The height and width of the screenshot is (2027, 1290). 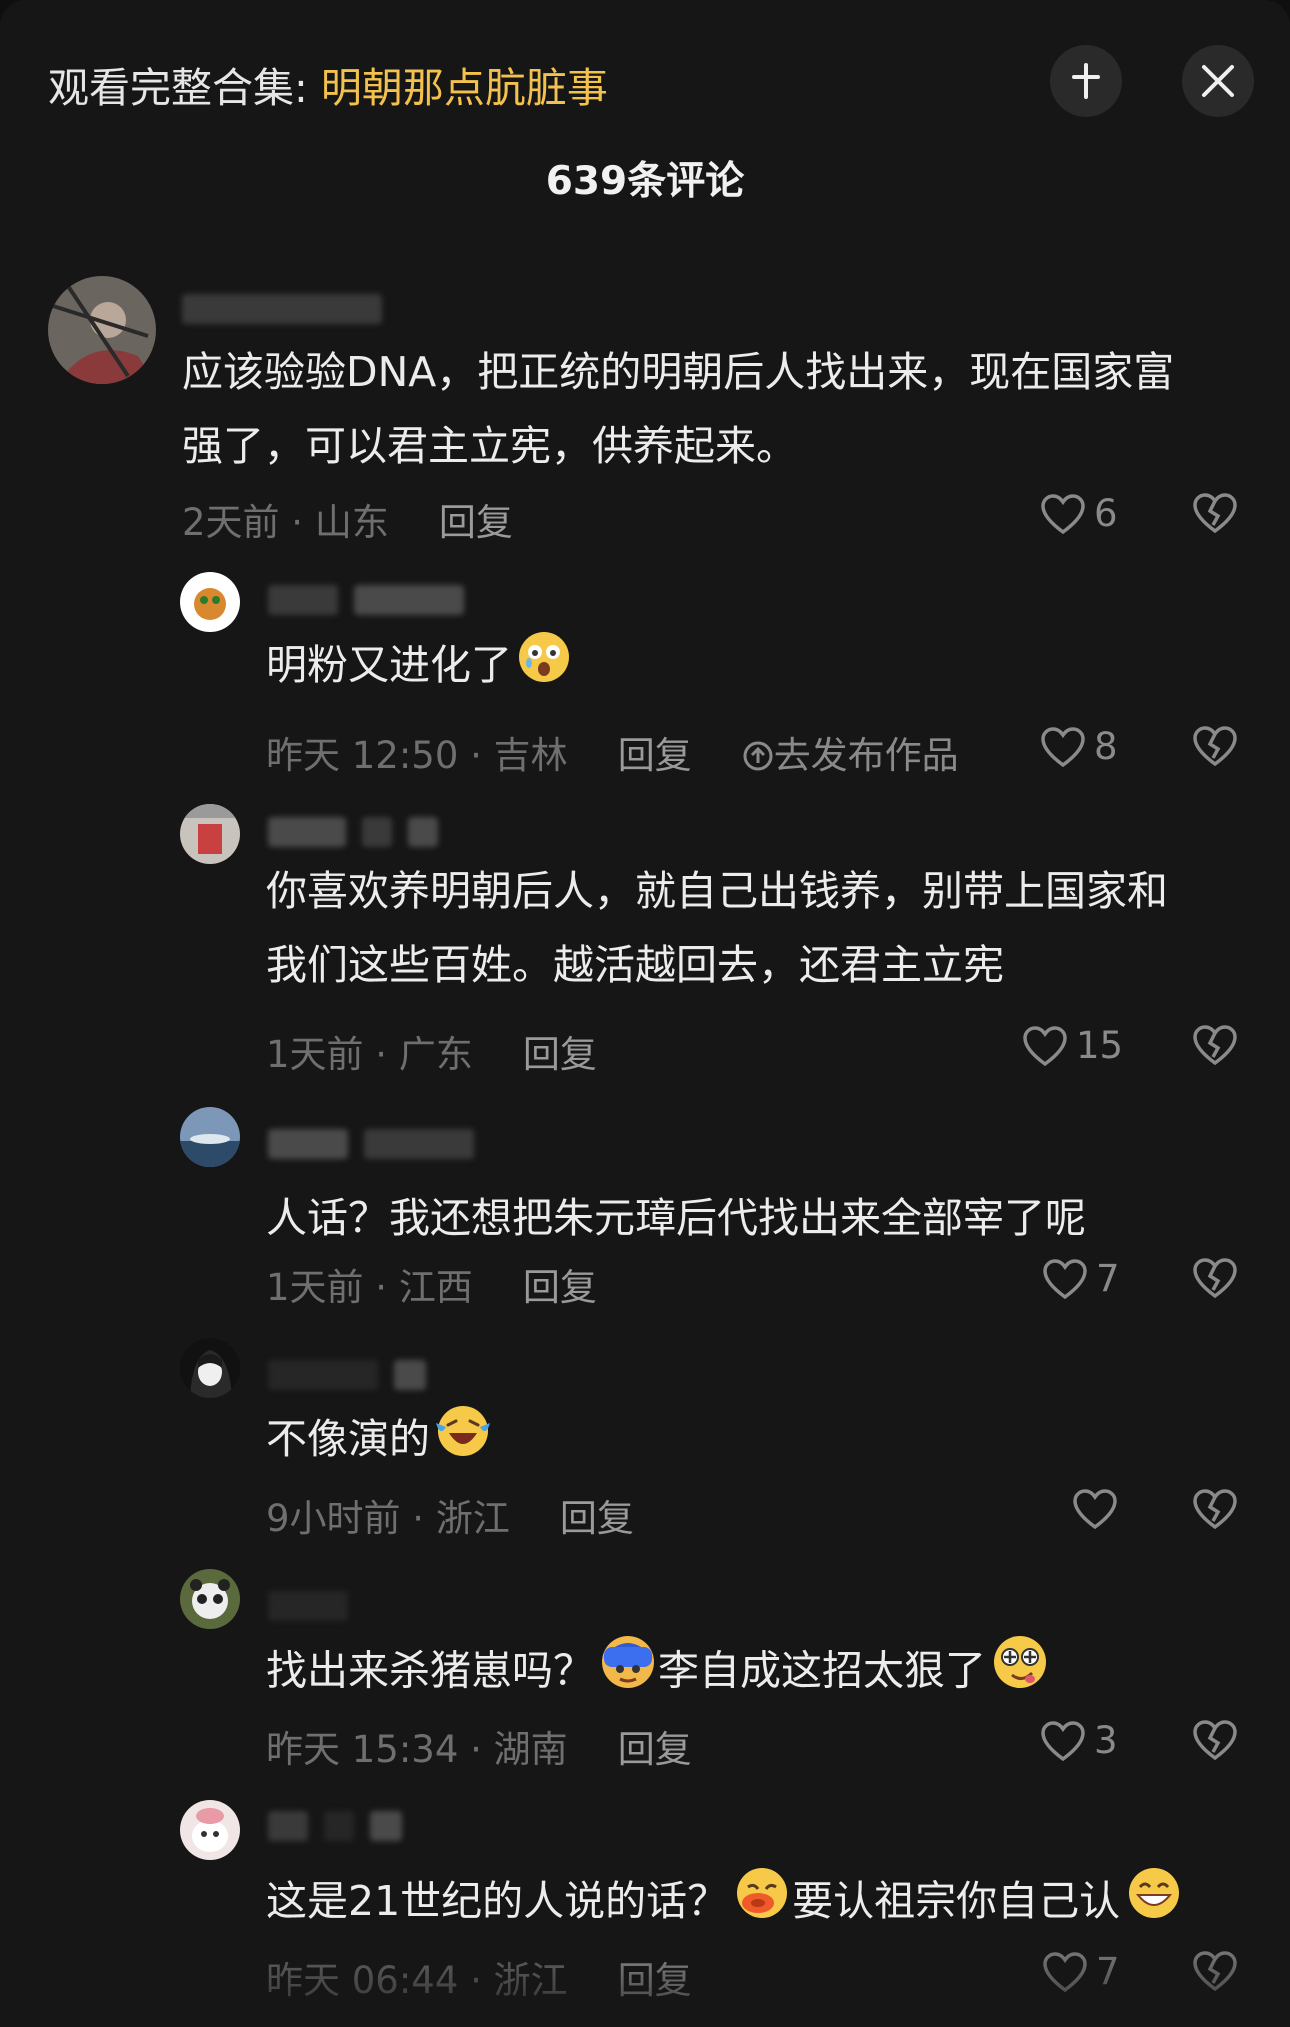 I want to click on time-location: 昨天 12:50 · 吉林, so click(x=417, y=755).